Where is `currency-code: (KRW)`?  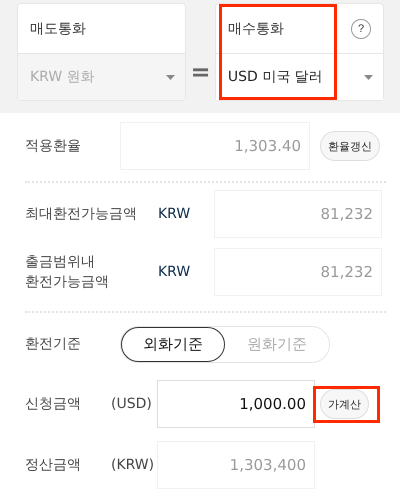 currency-code: (KRW) is located at coordinates (133, 465).